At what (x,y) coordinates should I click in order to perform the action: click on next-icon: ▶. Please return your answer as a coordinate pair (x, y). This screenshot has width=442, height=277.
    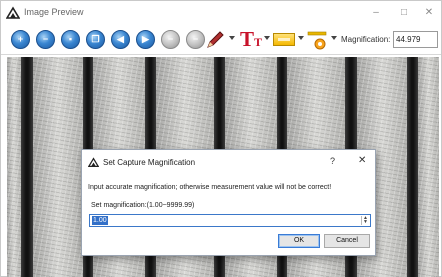
    Looking at the image, I should click on (145, 39).